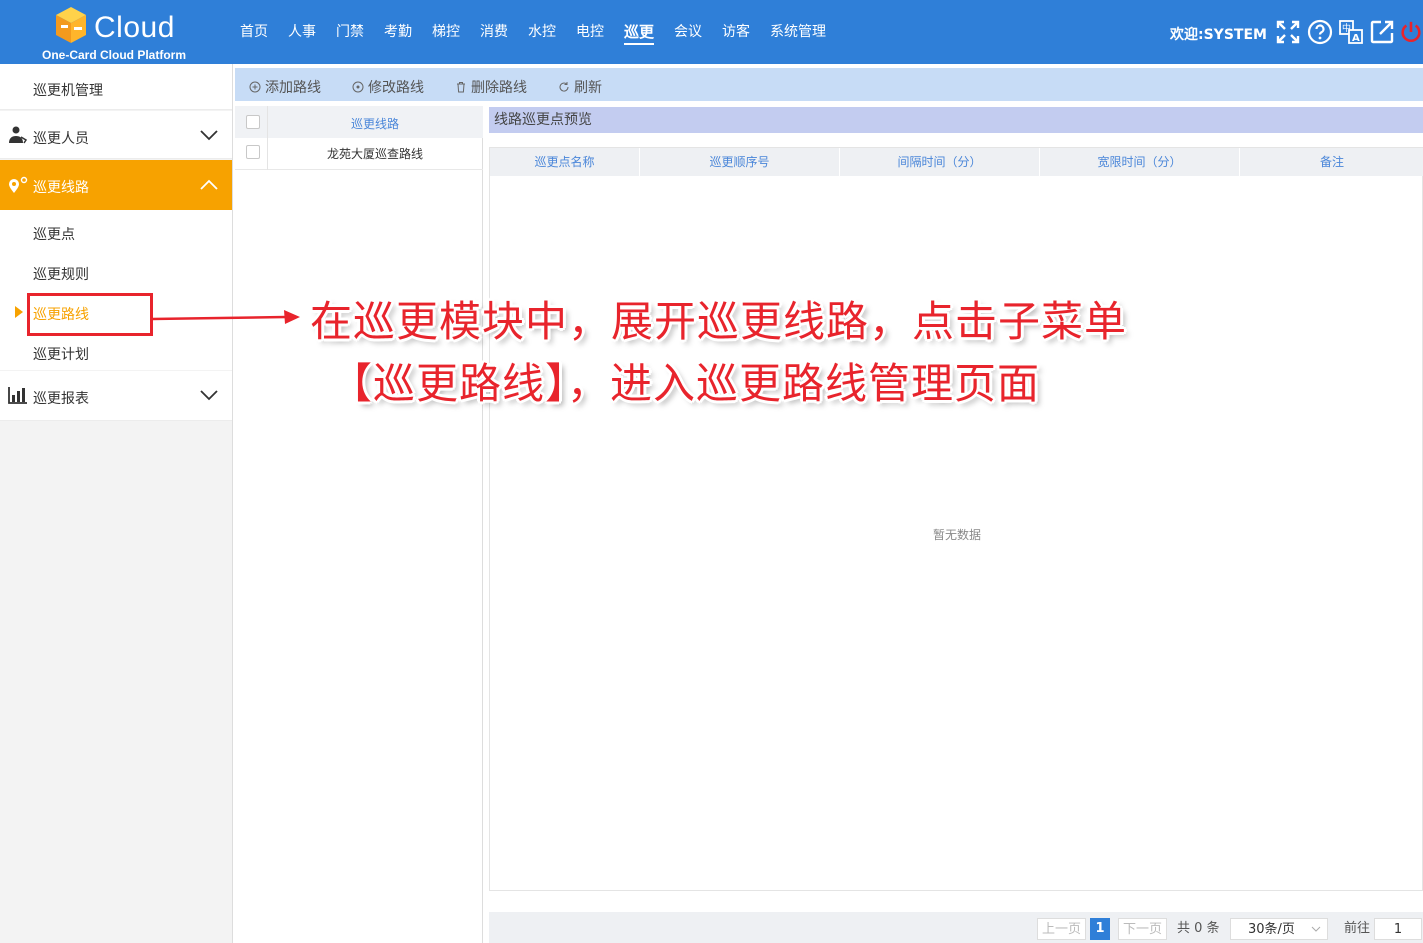 This screenshot has height=943, width=1423. Describe the element at coordinates (1100, 929) in the screenshot. I see `page-number-current: 1` at that location.